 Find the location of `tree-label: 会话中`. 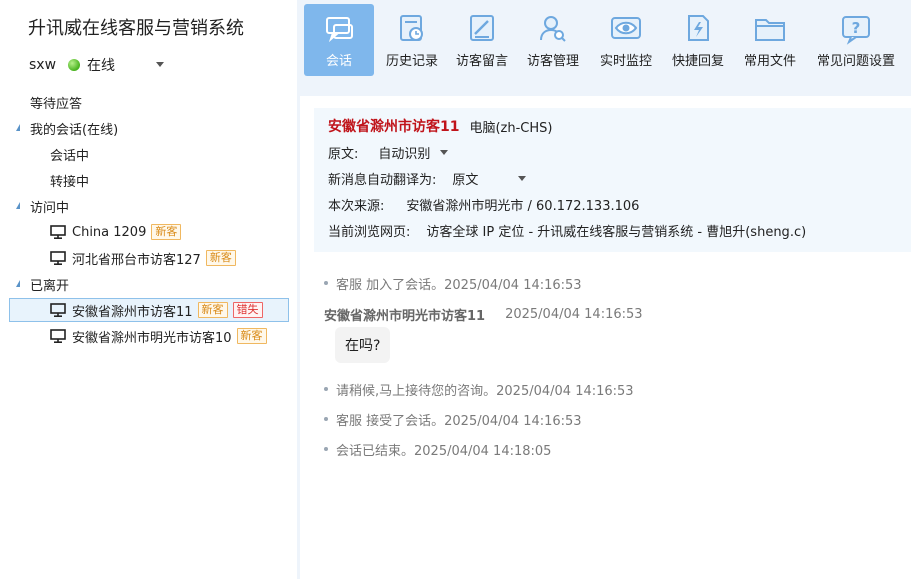

tree-label: 会话中 is located at coordinates (70, 156).